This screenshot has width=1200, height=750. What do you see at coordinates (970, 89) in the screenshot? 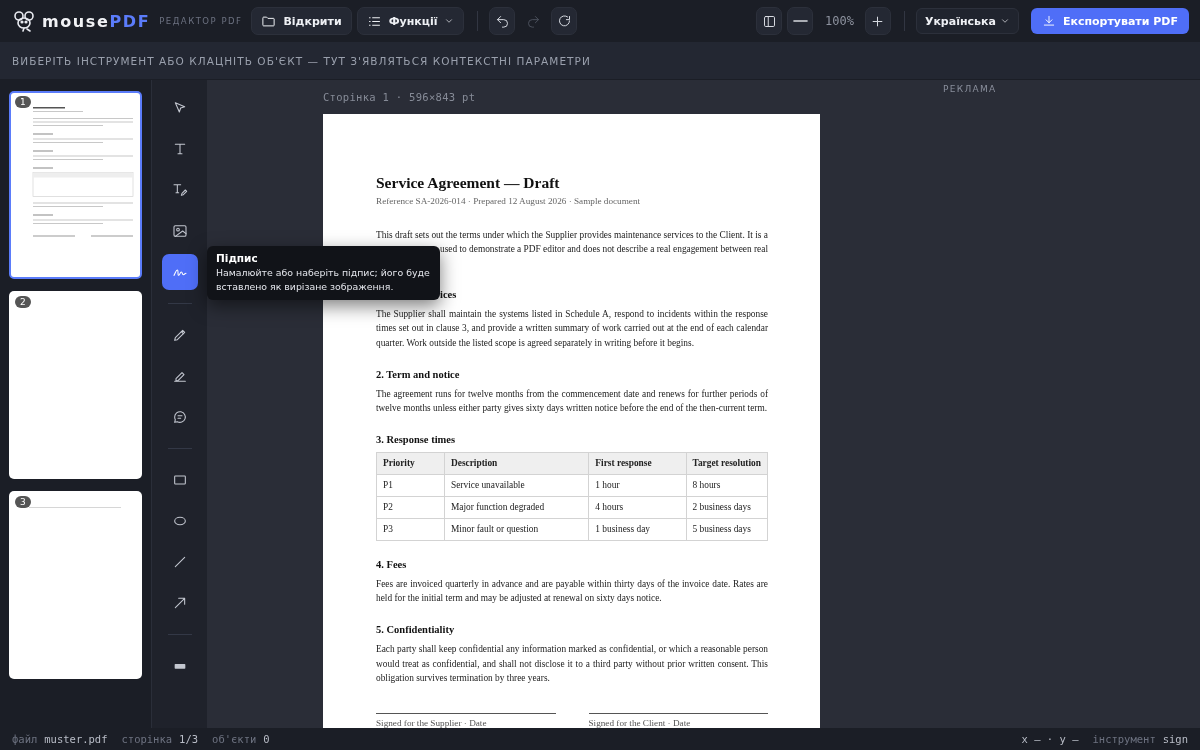
I see `ad-label: РЕКЛАМА` at bounding box center [970, 89].